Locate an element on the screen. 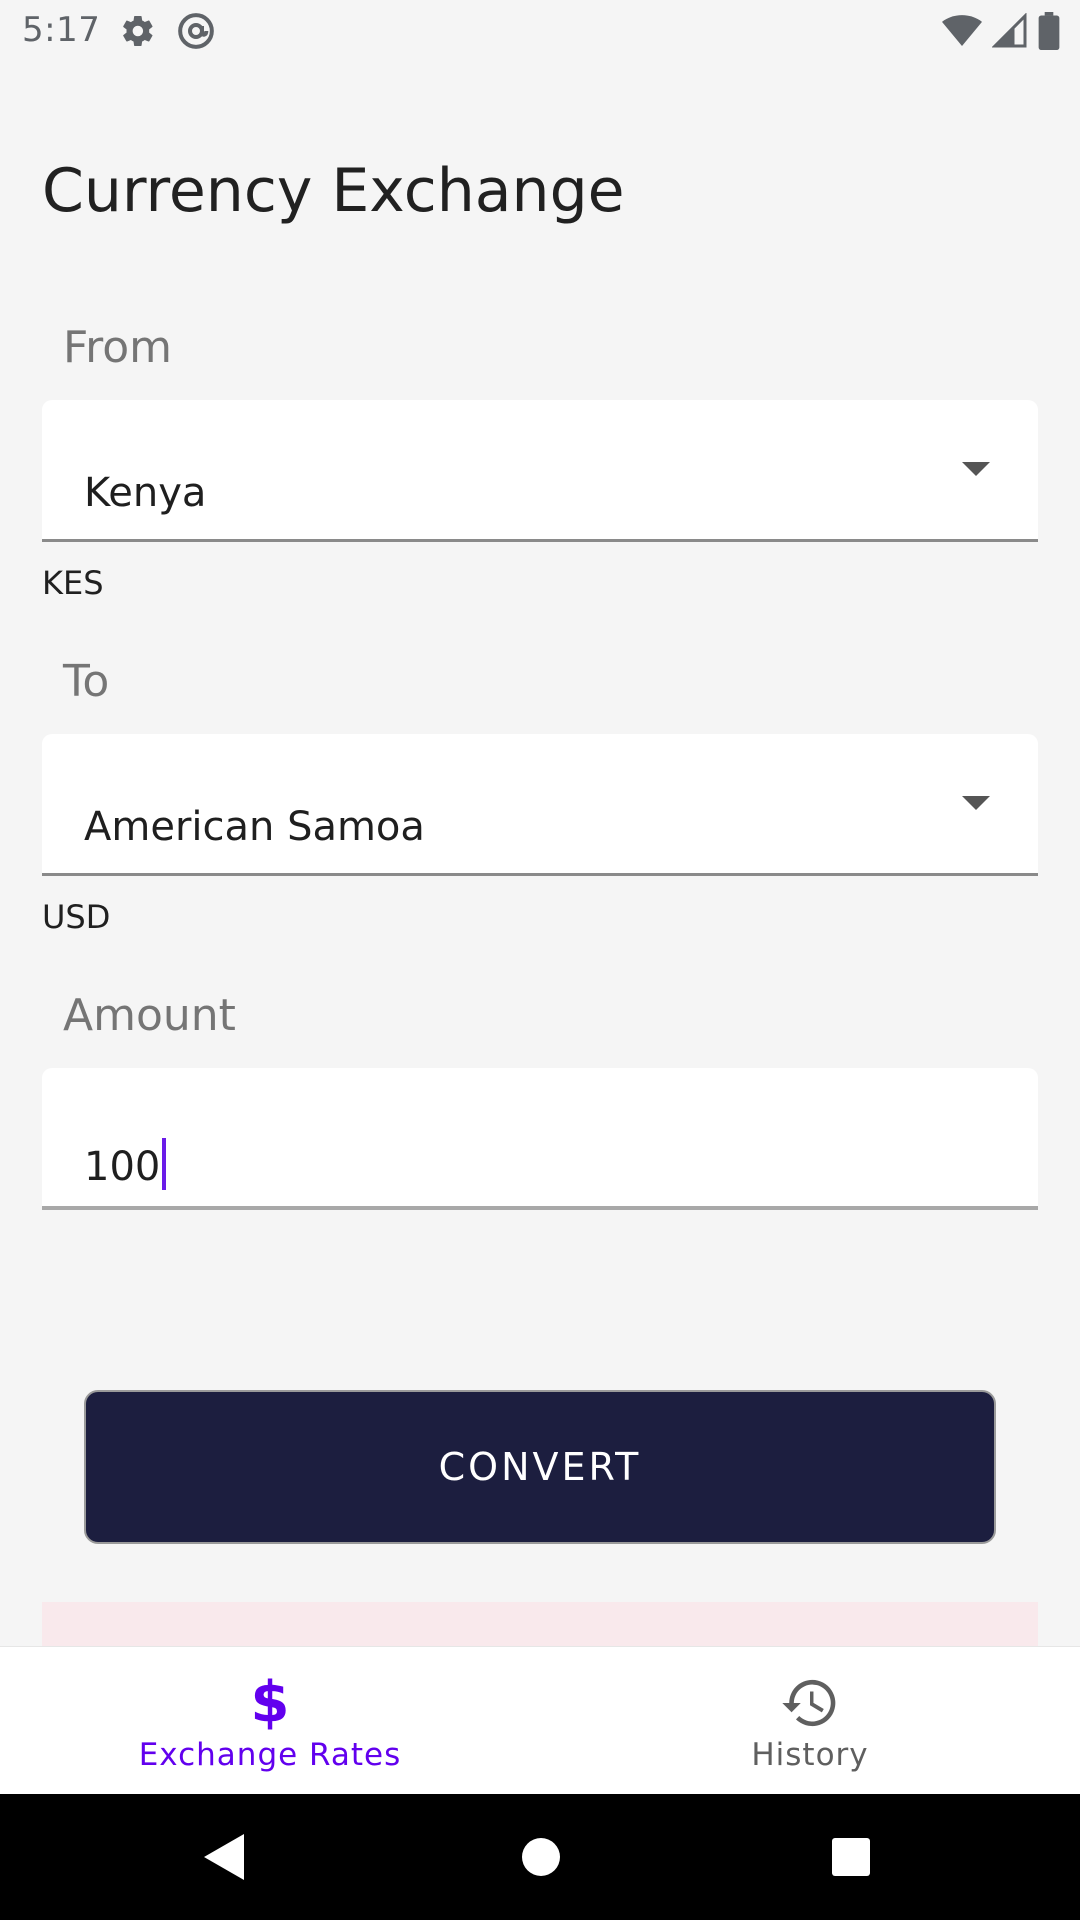  cellular-icon is located at coordinates (1009, 32).